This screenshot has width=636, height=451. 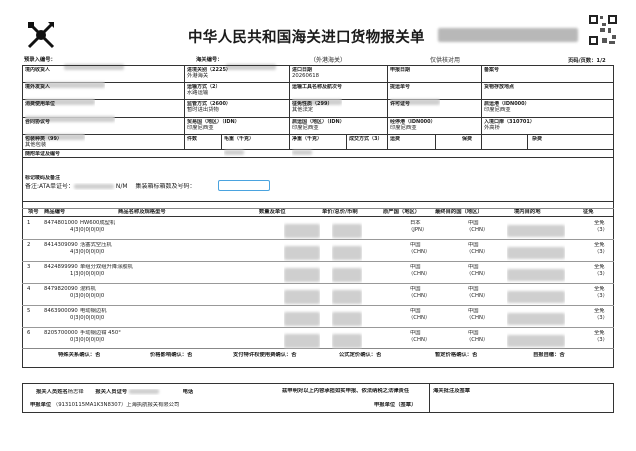 I want to click on royalty: 支付特许权使用费确认：否, so click(x=265, y=355).